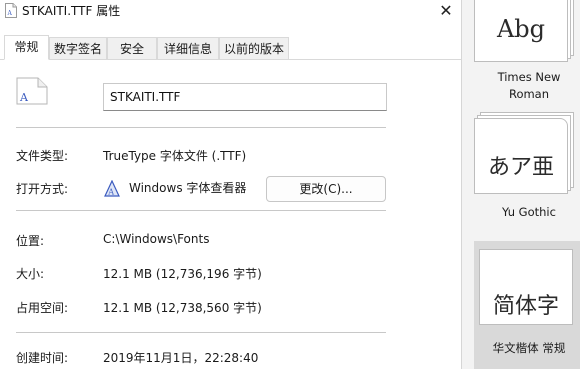  I want to click on font-card-yu-gothic: あア亜 Yu Gothic, so click(527, 171).